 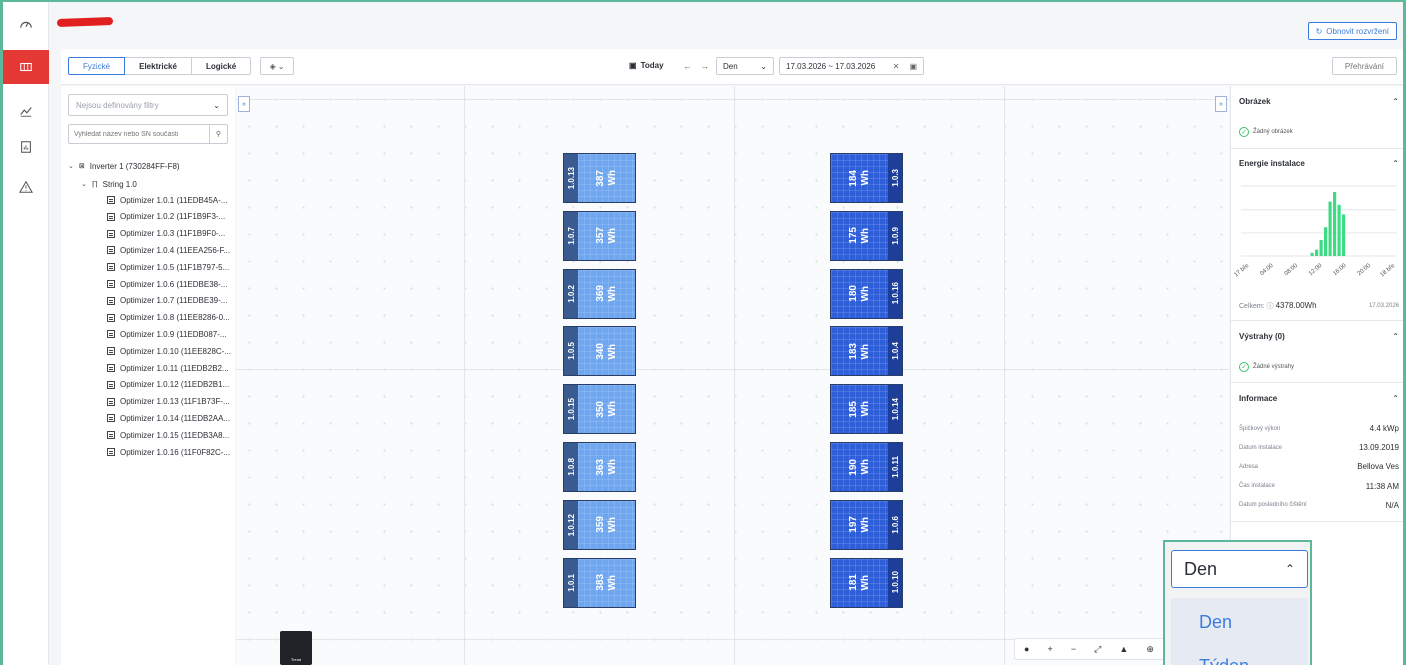 I want to click on panel-id-label: 1.0.14, so click(x=895, y=409).